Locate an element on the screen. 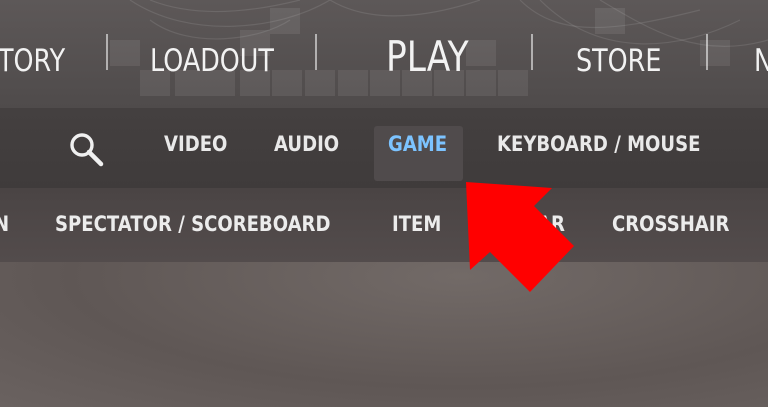 This screenshot has width=768, height=407. subtab-crosshair: CROSSHAIR is located at coordinates (670, 224).